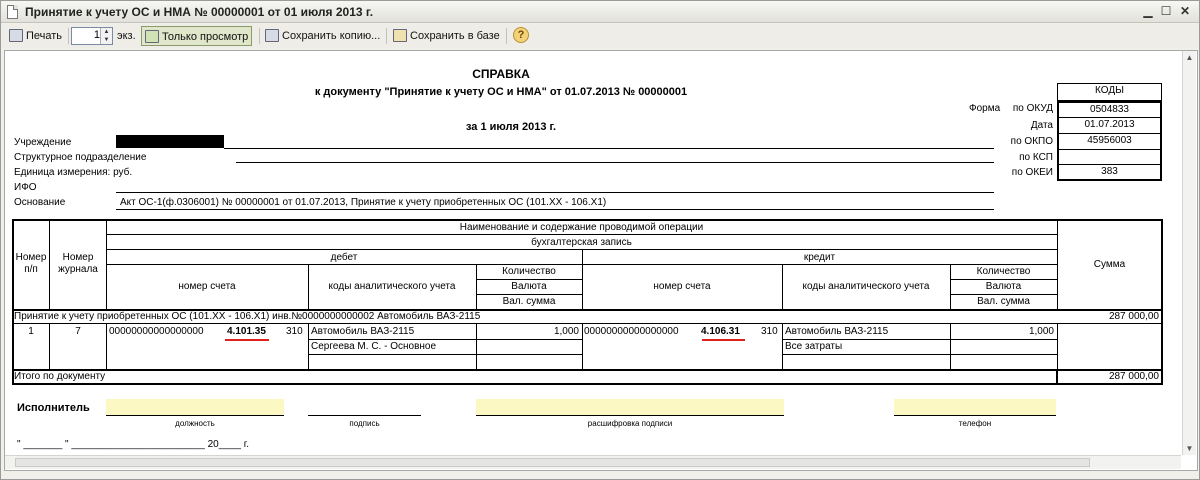  I want to click on copies-stepper: 1 ▲ ▼, so click(92, 36).